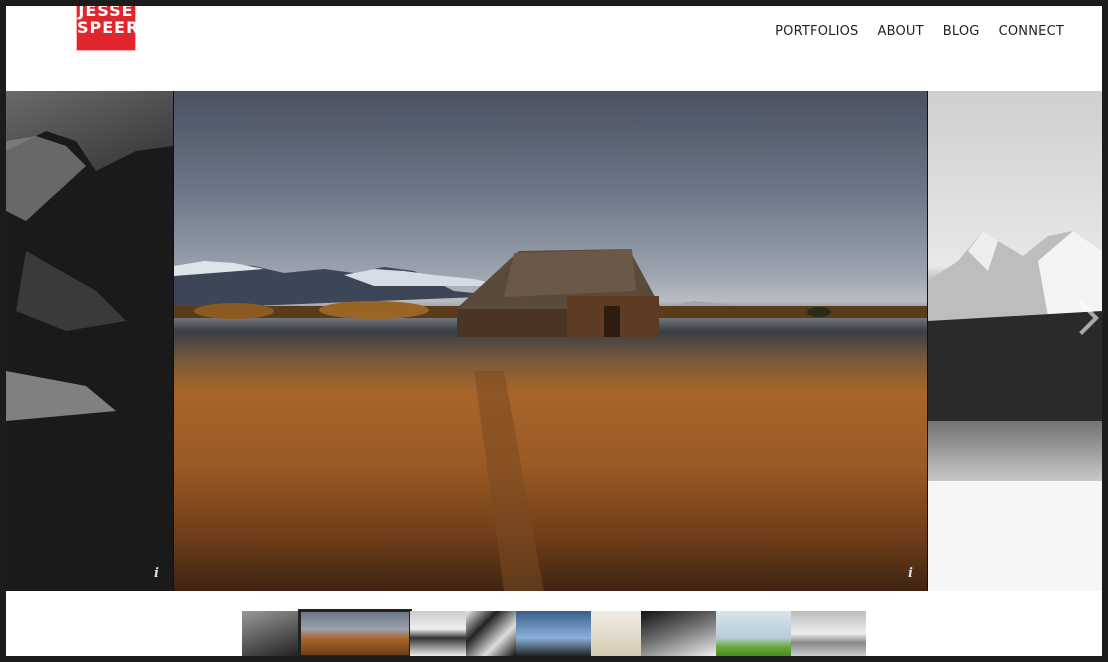  I want to click on slide-next-snowy-mountain-photo, so click(1015, 341).